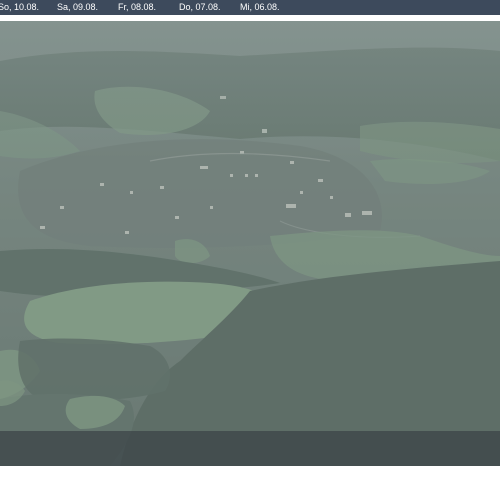 The width and height of the screenshot is (500, 500). I want to click on day-tab-saturday: Sa, 09.08., so click(77, 7).